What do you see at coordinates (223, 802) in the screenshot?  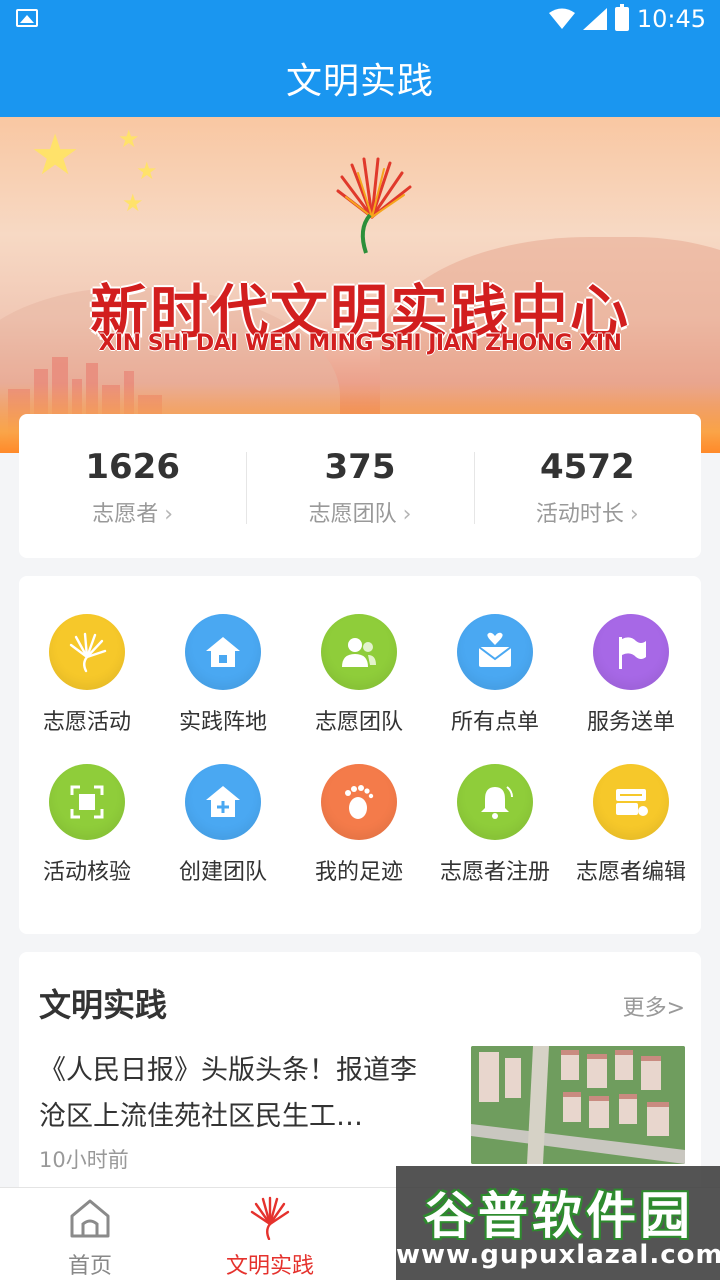 I see `home-plus-icon` at bounding box center [223, 802].